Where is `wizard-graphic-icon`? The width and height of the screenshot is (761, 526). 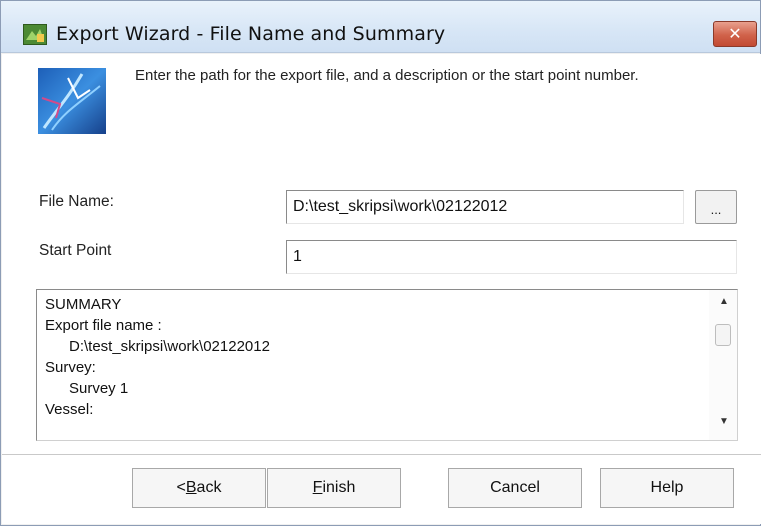
wizard-graphic-icon is located at coordinates (72, 101).